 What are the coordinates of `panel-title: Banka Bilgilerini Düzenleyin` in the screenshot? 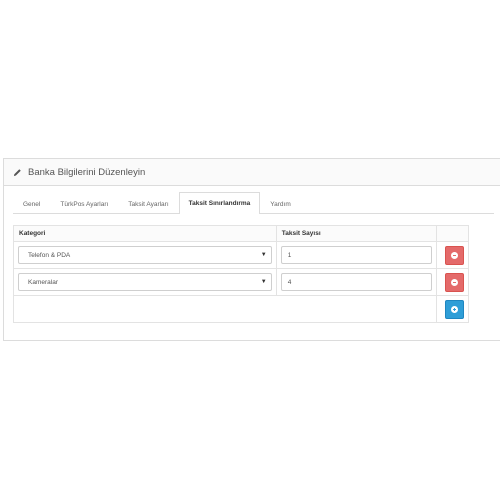 It's located at (87, 172).